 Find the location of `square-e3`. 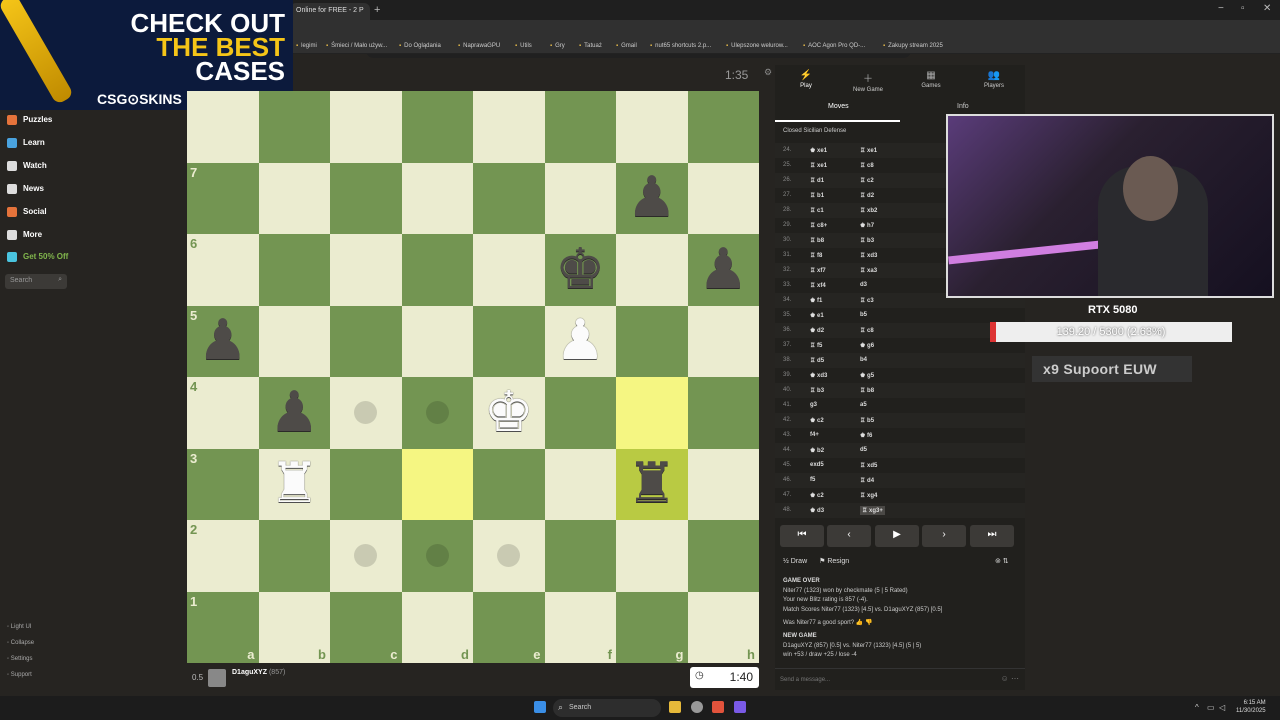

square-e3 is located at coordinates (509, 484).